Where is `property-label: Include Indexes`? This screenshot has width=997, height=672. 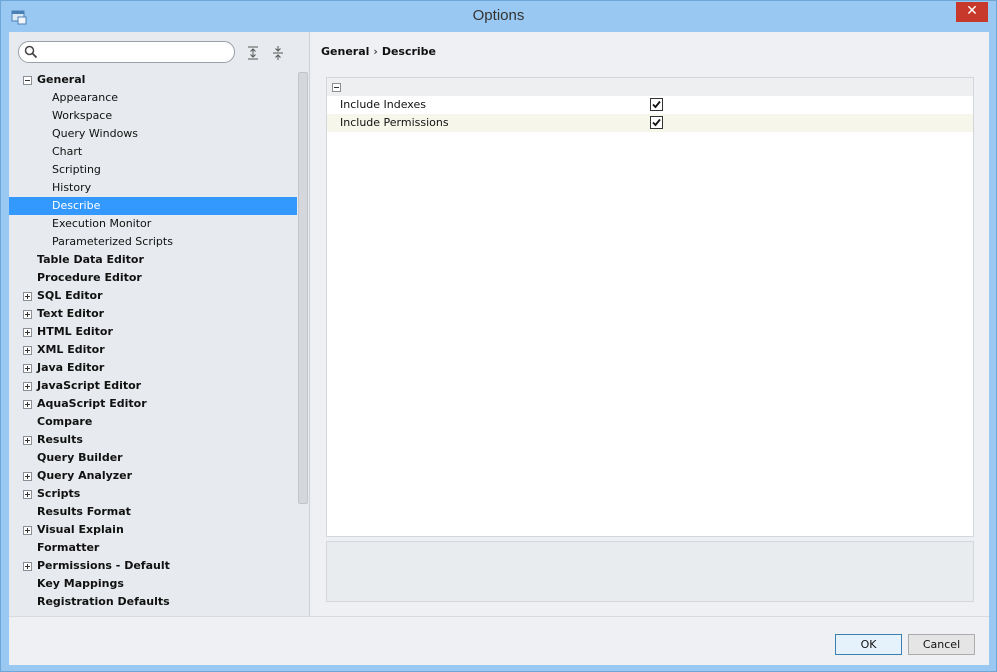
property-label: Include Indexes is located at coordinates (383, 104).